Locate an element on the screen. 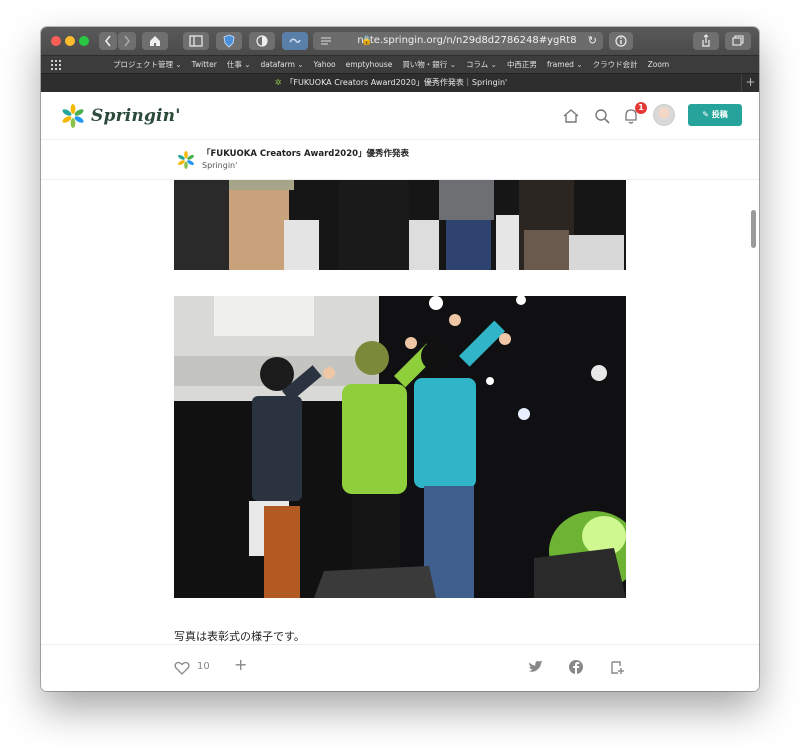 This screenshot has width=800, height=746. bookmark-item: framed ⌄ is located at coordinates (565, 65).